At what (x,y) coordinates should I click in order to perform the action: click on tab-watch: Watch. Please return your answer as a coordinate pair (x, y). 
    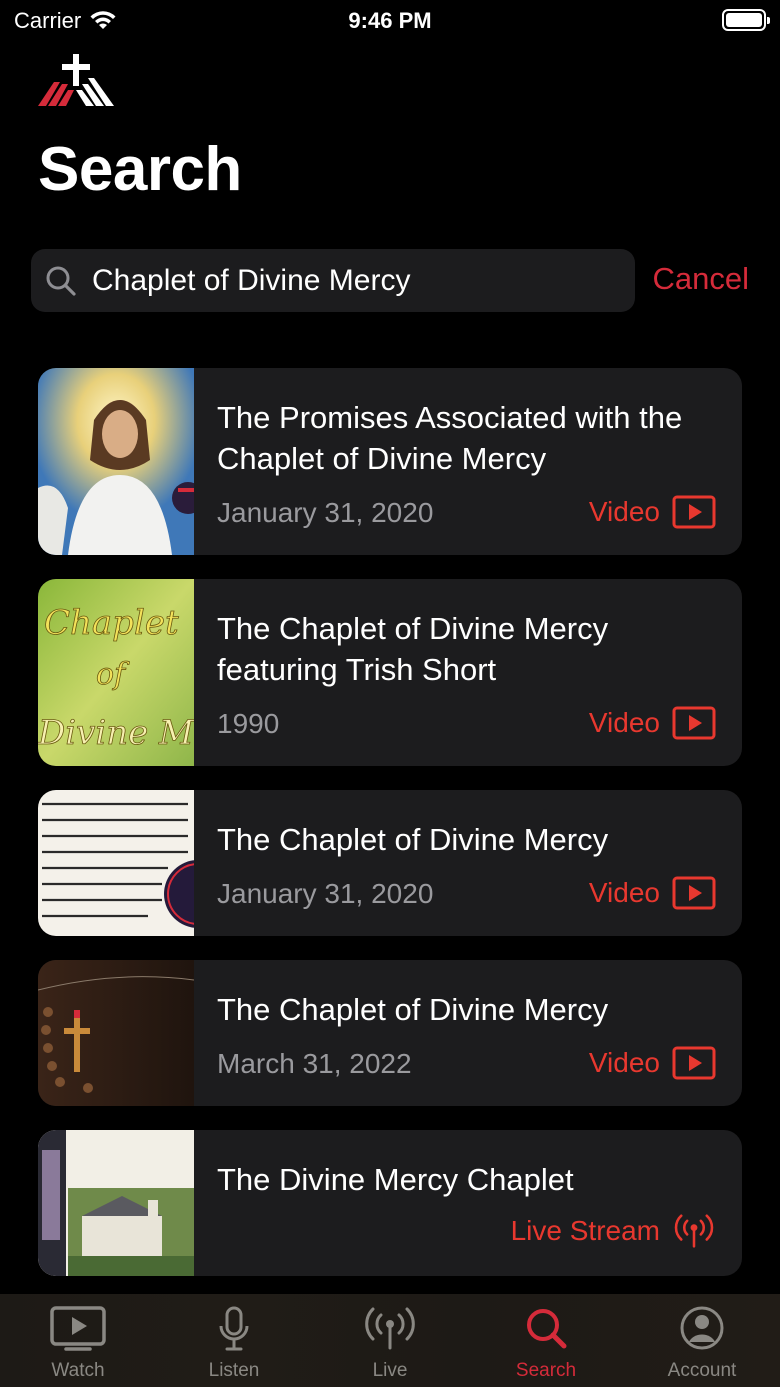
    Looking at the image, I should click on (78, 1340).